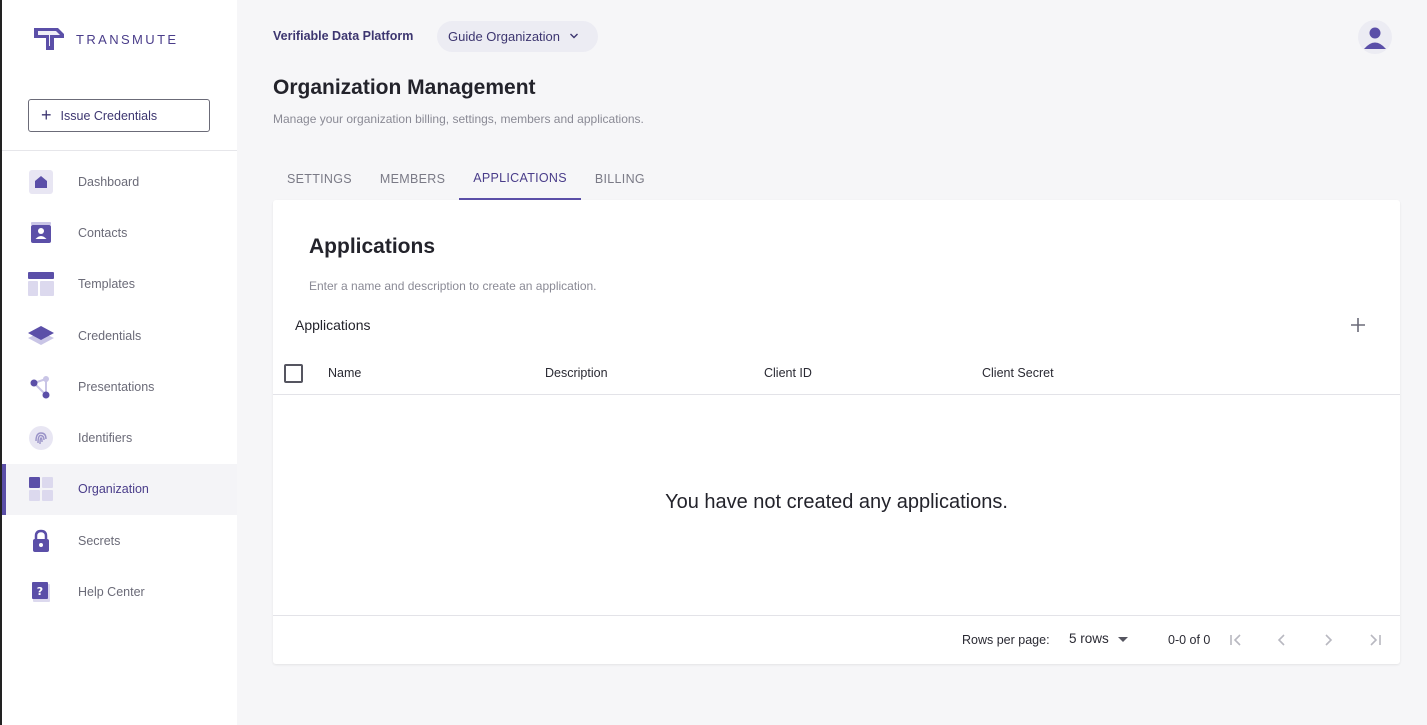  What do you see at coordinates (99, 540) in the screenshot?
I see `sidebar-item-label: Secrets` at bounding box center [99, 540].